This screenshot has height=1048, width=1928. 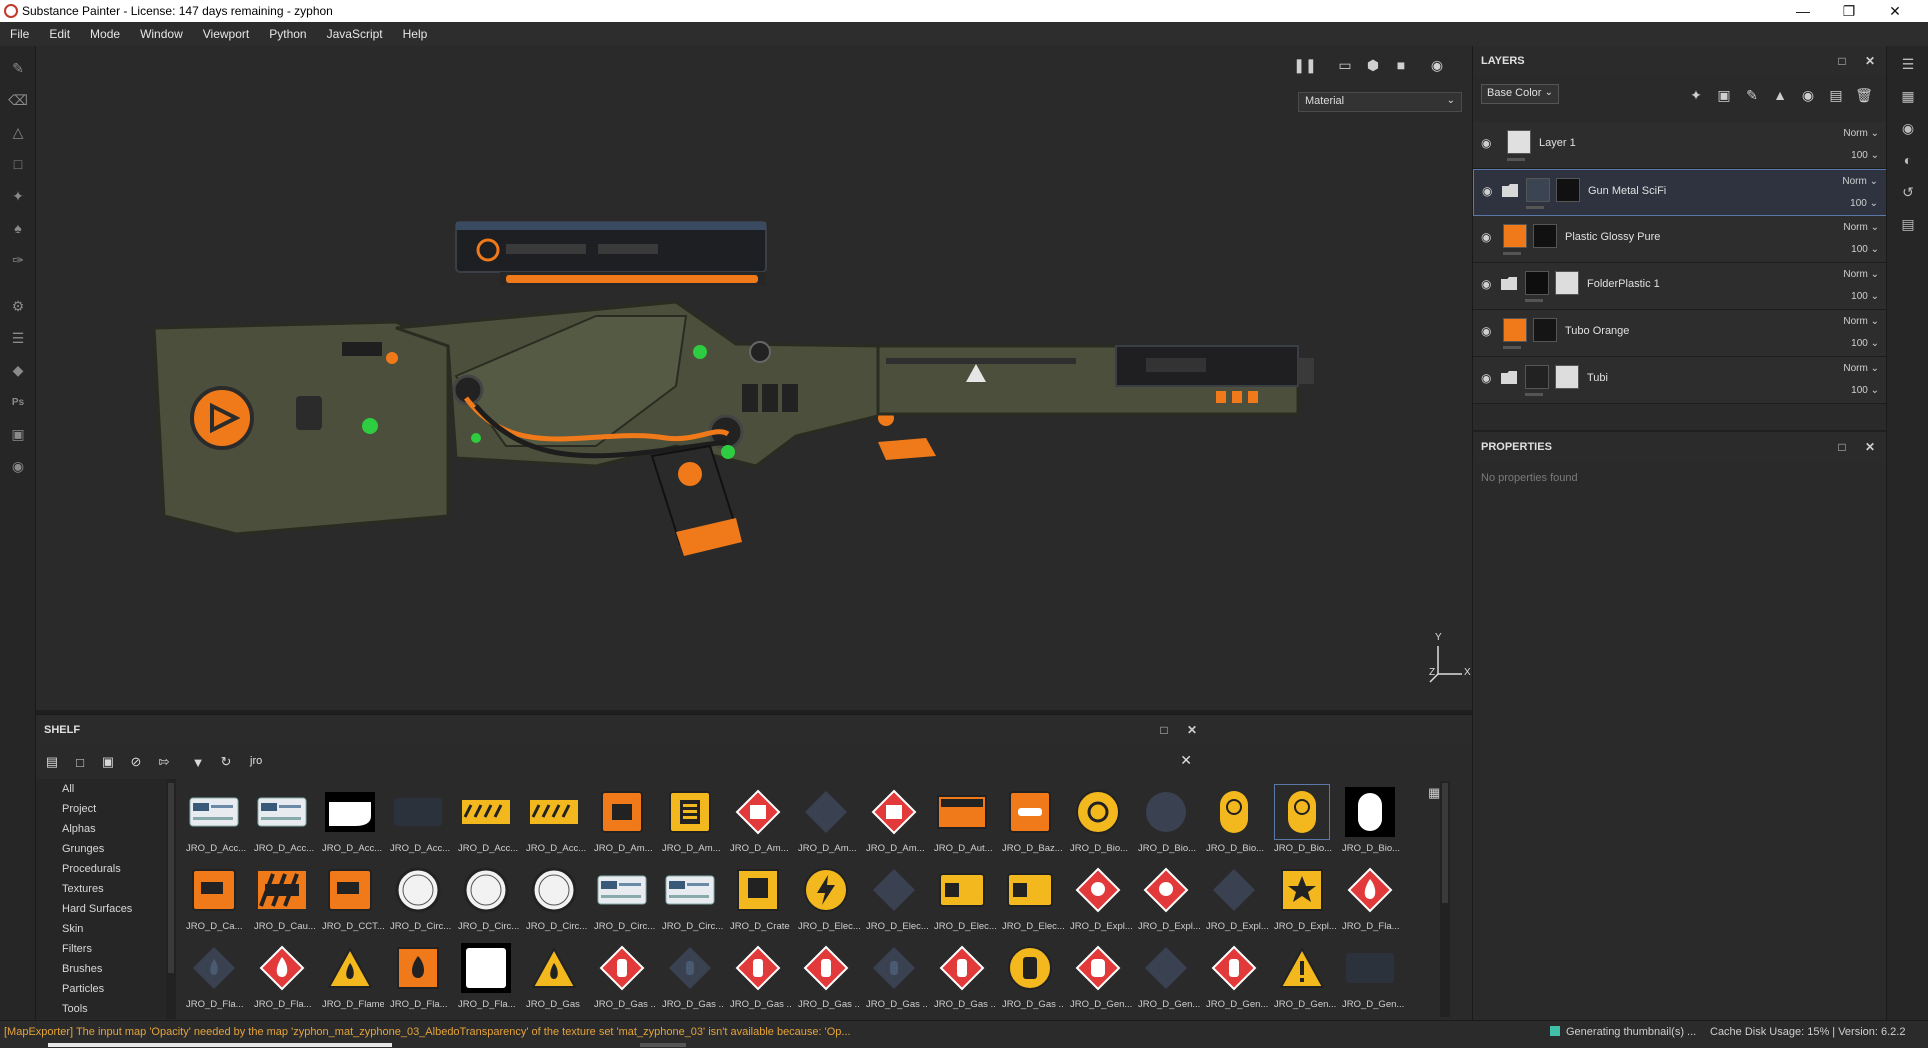 I want to click on save-icon: ▣, so click(x=108, y=762).